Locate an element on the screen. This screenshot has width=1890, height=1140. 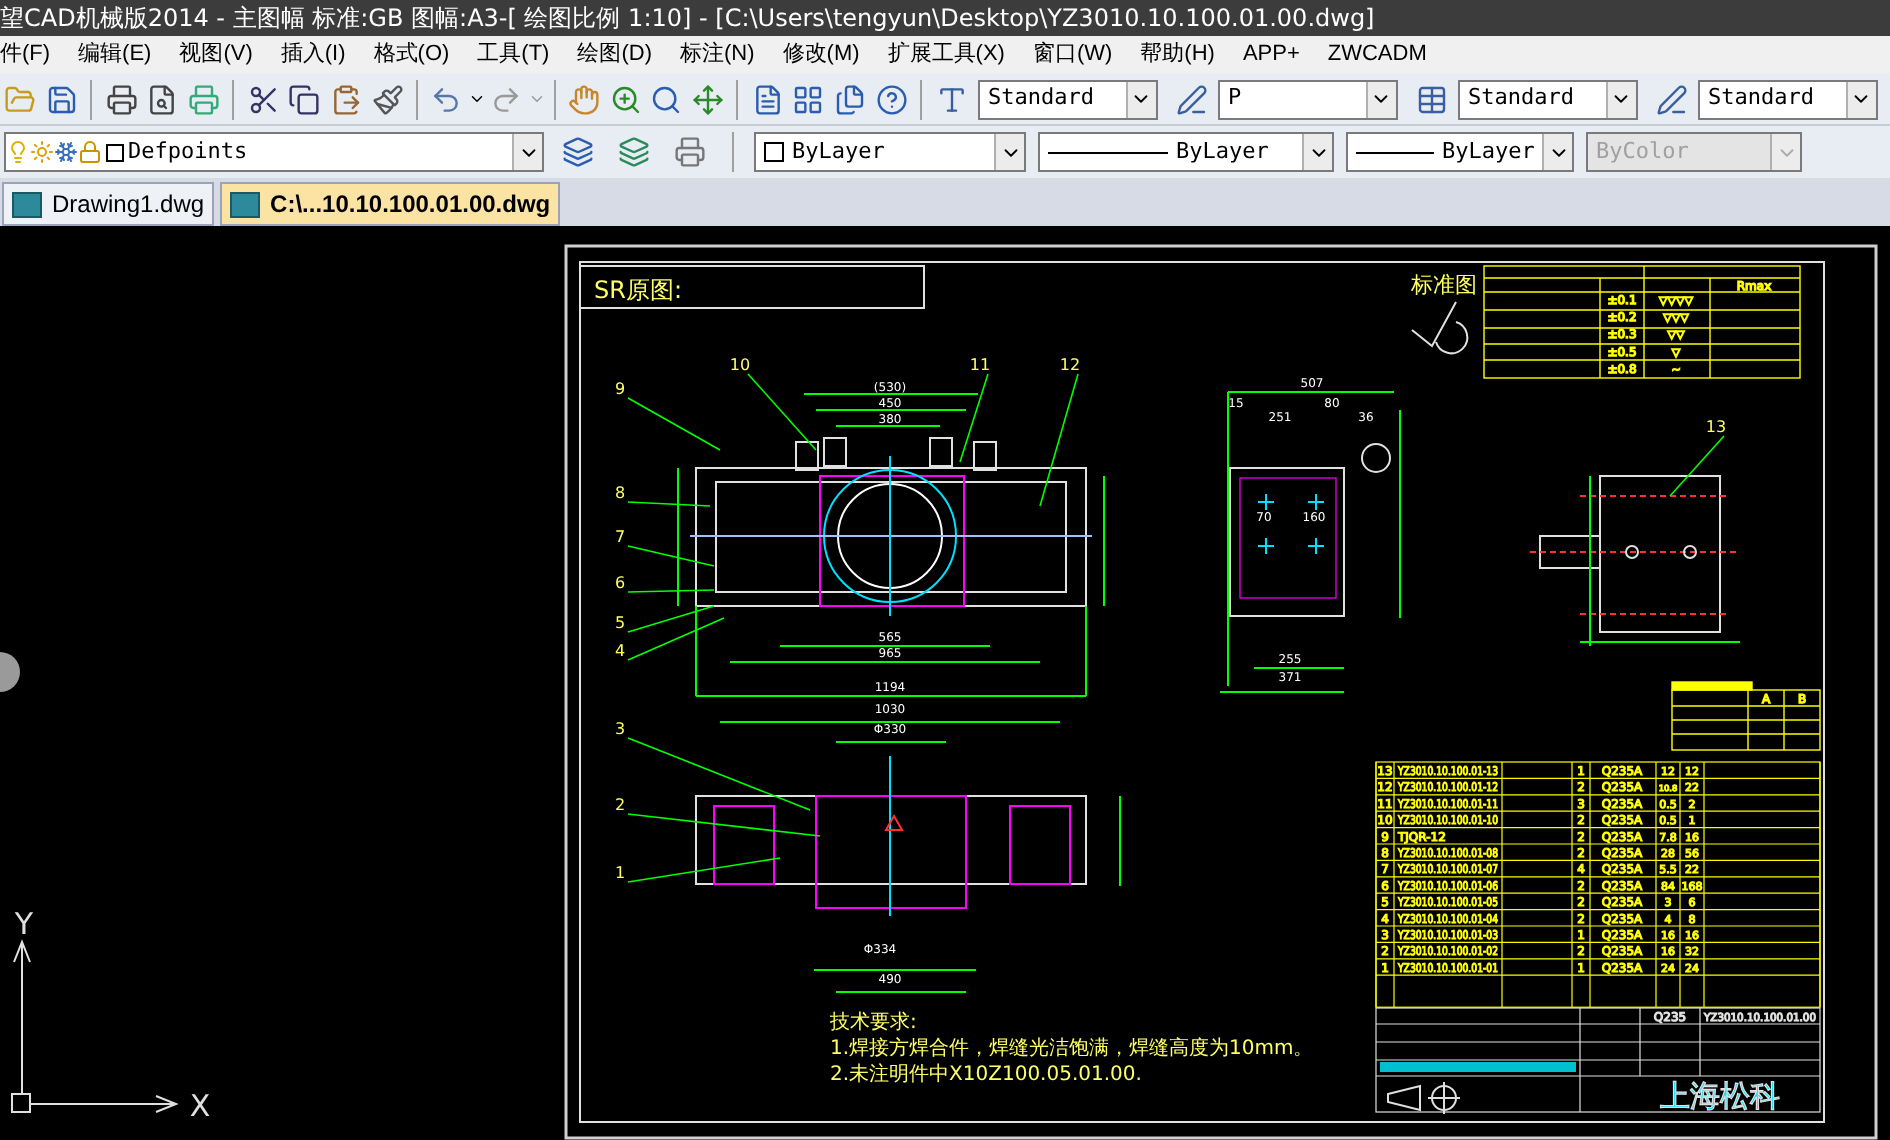
technical-note: 1.焊接方焊合件，焊缝光洁饱满，焊缝高度为10mm。 is located at coordinates (1072, 1049).